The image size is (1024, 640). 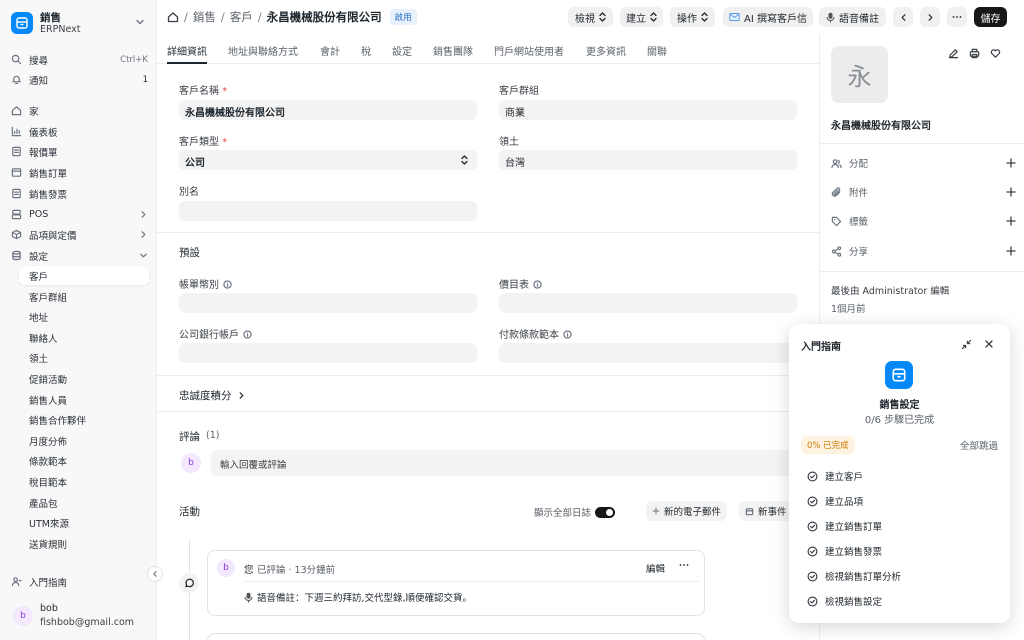 I want to click on breadcrumb-customer: 客戶, so click(x=241, y=17).